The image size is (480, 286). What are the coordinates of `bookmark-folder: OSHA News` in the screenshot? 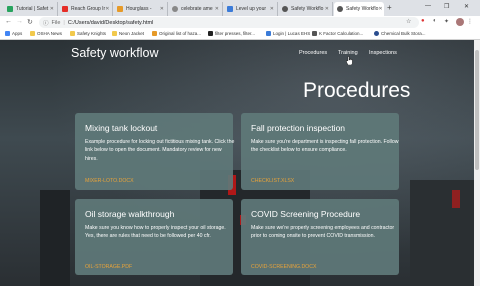 It's located at (46, 33).